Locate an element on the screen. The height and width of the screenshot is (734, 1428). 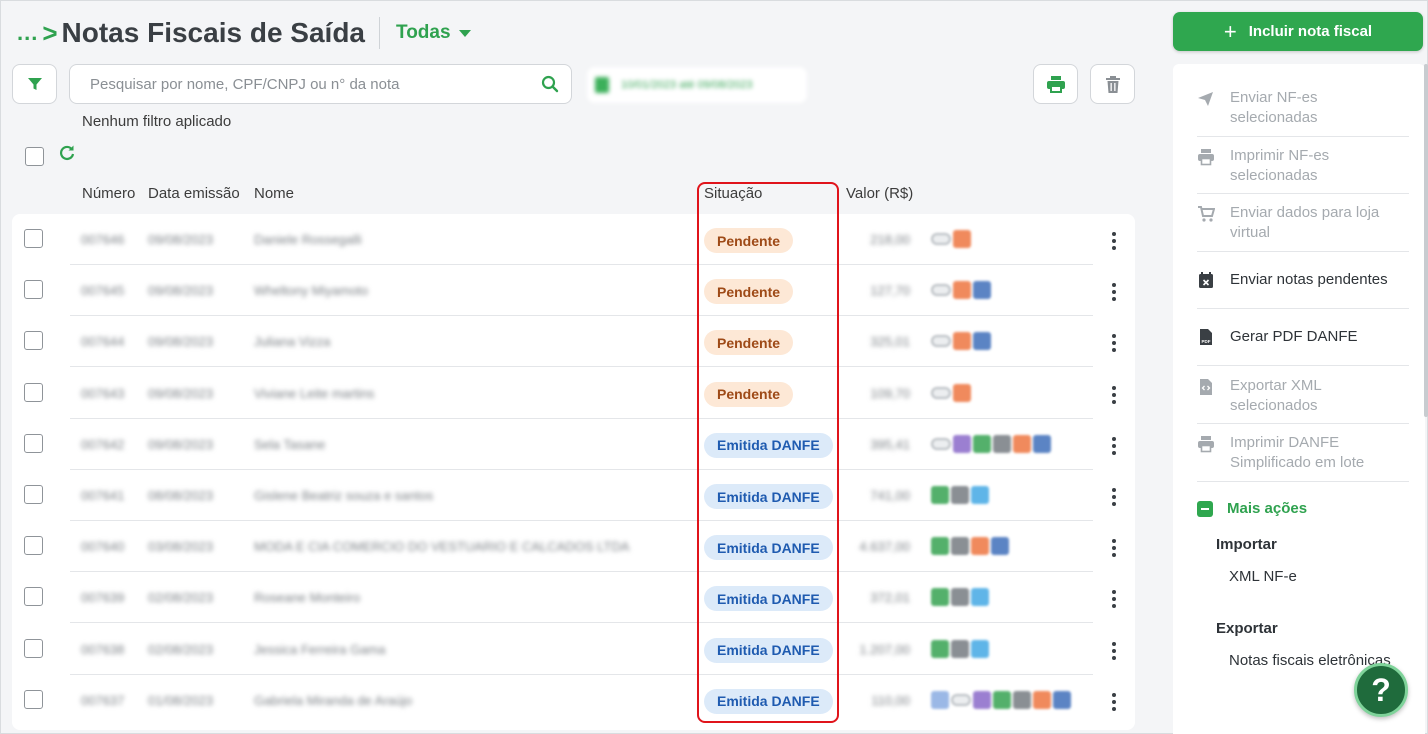
panel-action-label: Enviar notas pendentes is located at coordinates (1309, 279).